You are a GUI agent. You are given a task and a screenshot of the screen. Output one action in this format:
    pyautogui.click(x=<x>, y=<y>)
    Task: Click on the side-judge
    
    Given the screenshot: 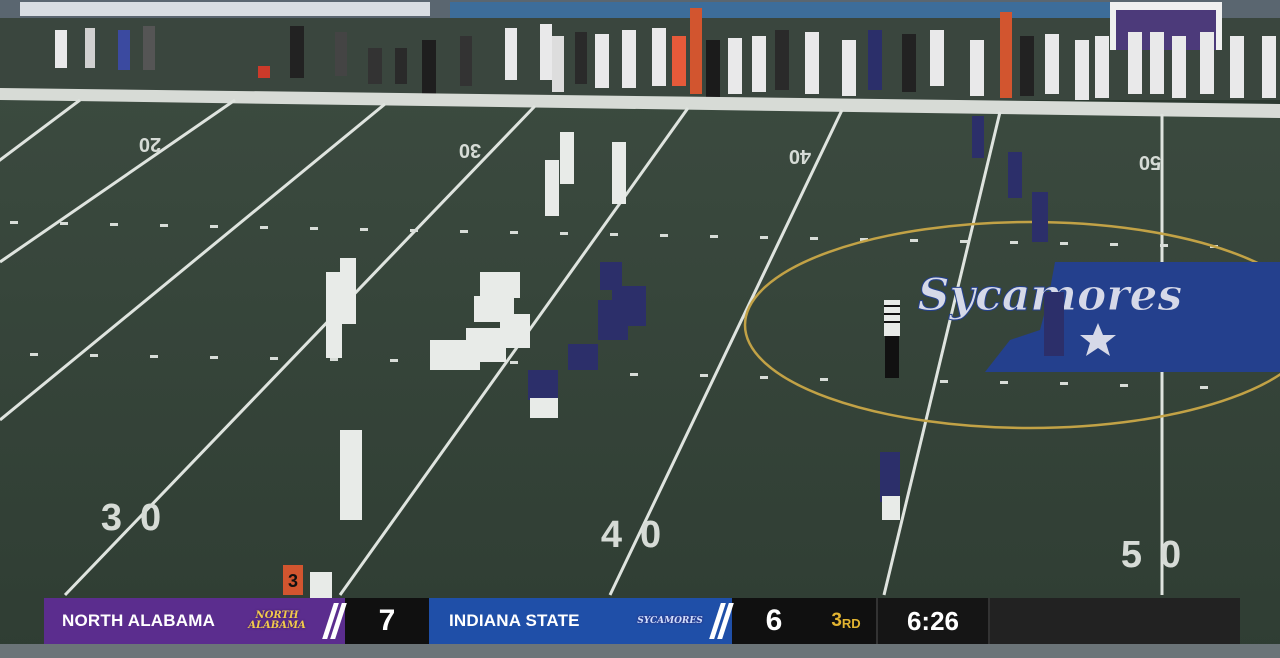 What is the action you would take?
    pyautogui.click(x=321, y=585)
    